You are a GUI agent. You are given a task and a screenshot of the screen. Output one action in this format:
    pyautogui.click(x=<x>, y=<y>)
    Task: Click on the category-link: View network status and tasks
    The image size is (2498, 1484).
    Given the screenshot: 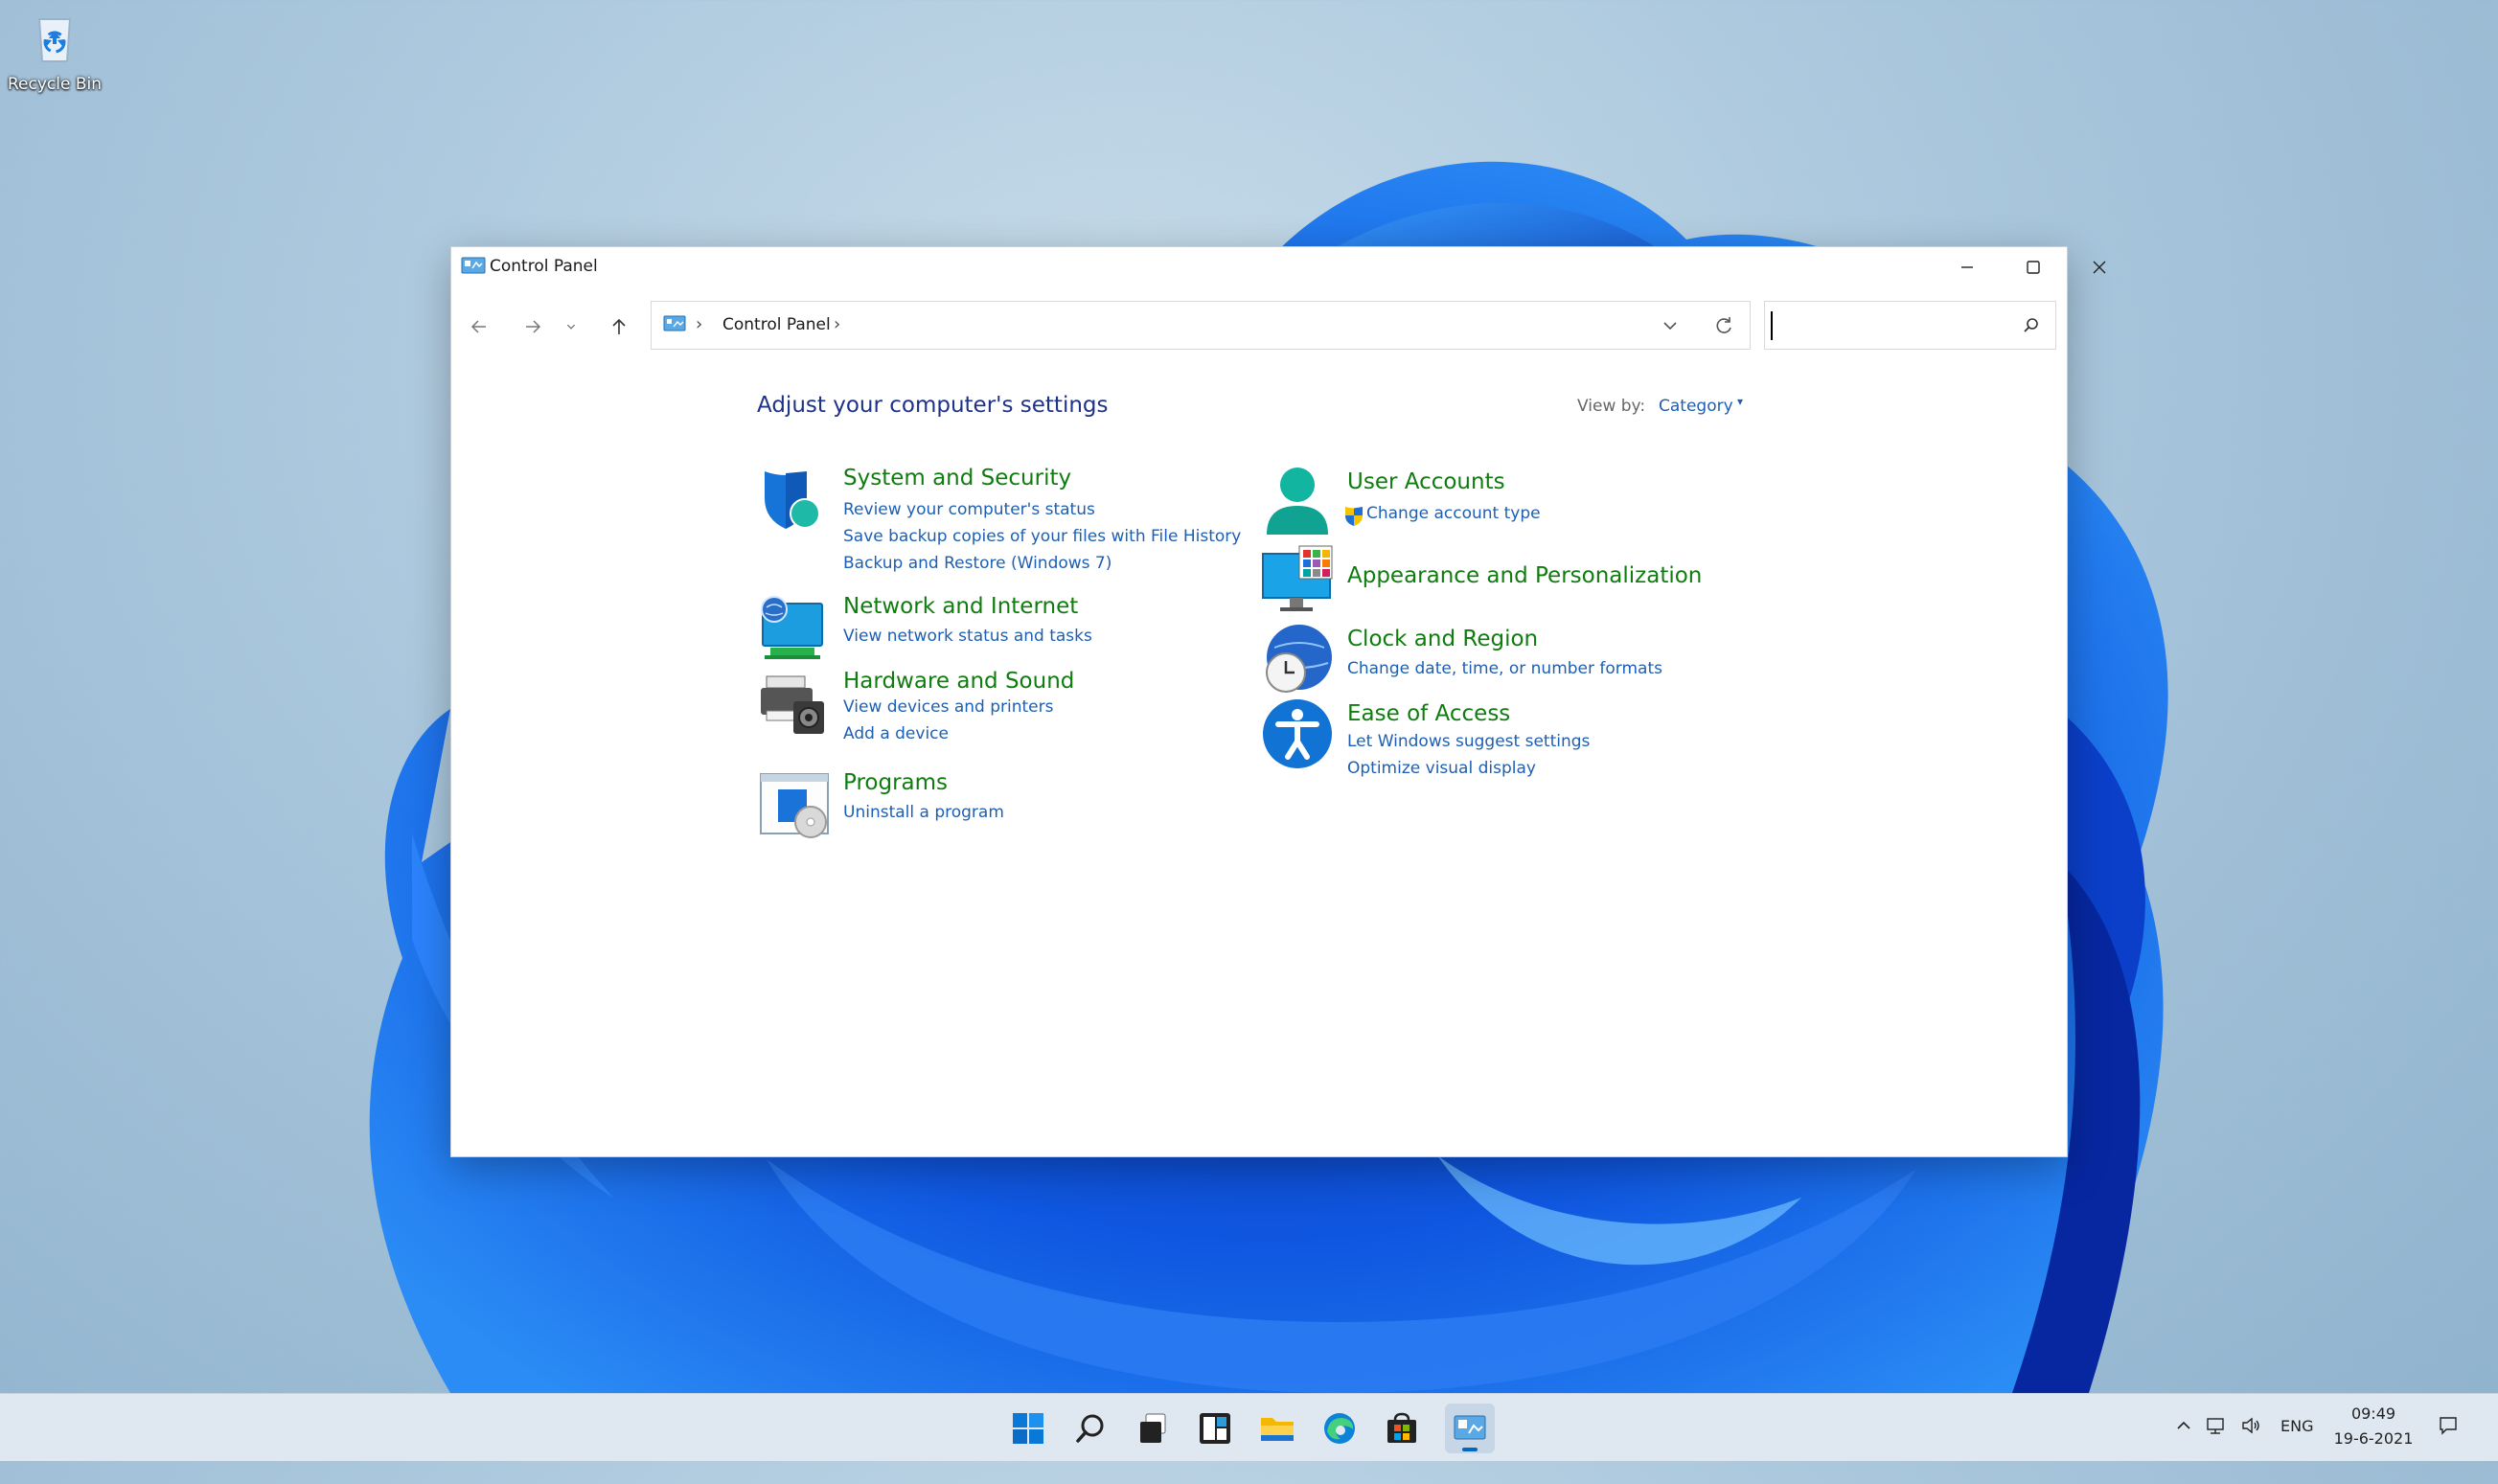 What is the action you would take?
    pyautogui.click(x=968, y=636)
    